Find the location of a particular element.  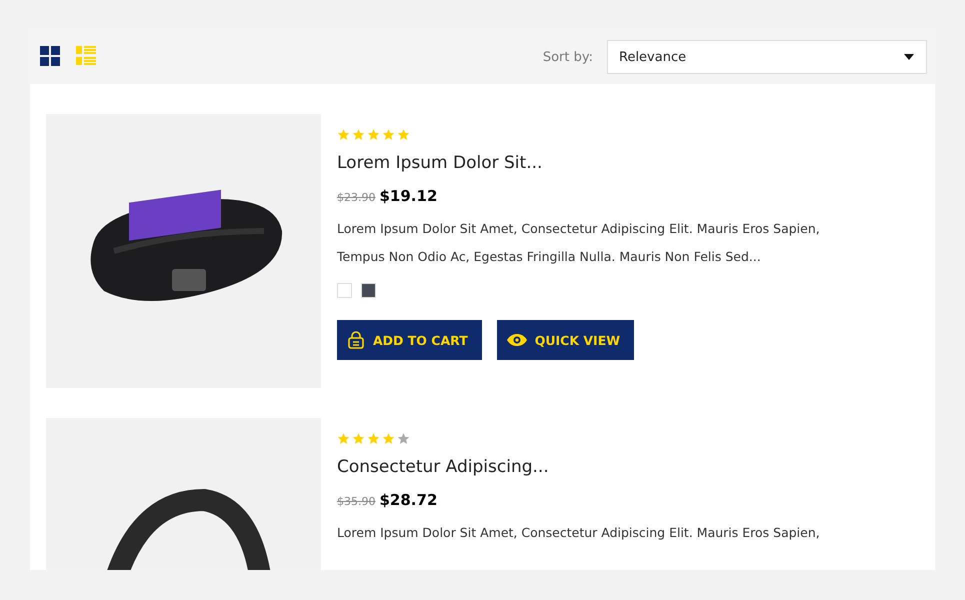

old-price: $35.90 is located at coordinates (356, 501).